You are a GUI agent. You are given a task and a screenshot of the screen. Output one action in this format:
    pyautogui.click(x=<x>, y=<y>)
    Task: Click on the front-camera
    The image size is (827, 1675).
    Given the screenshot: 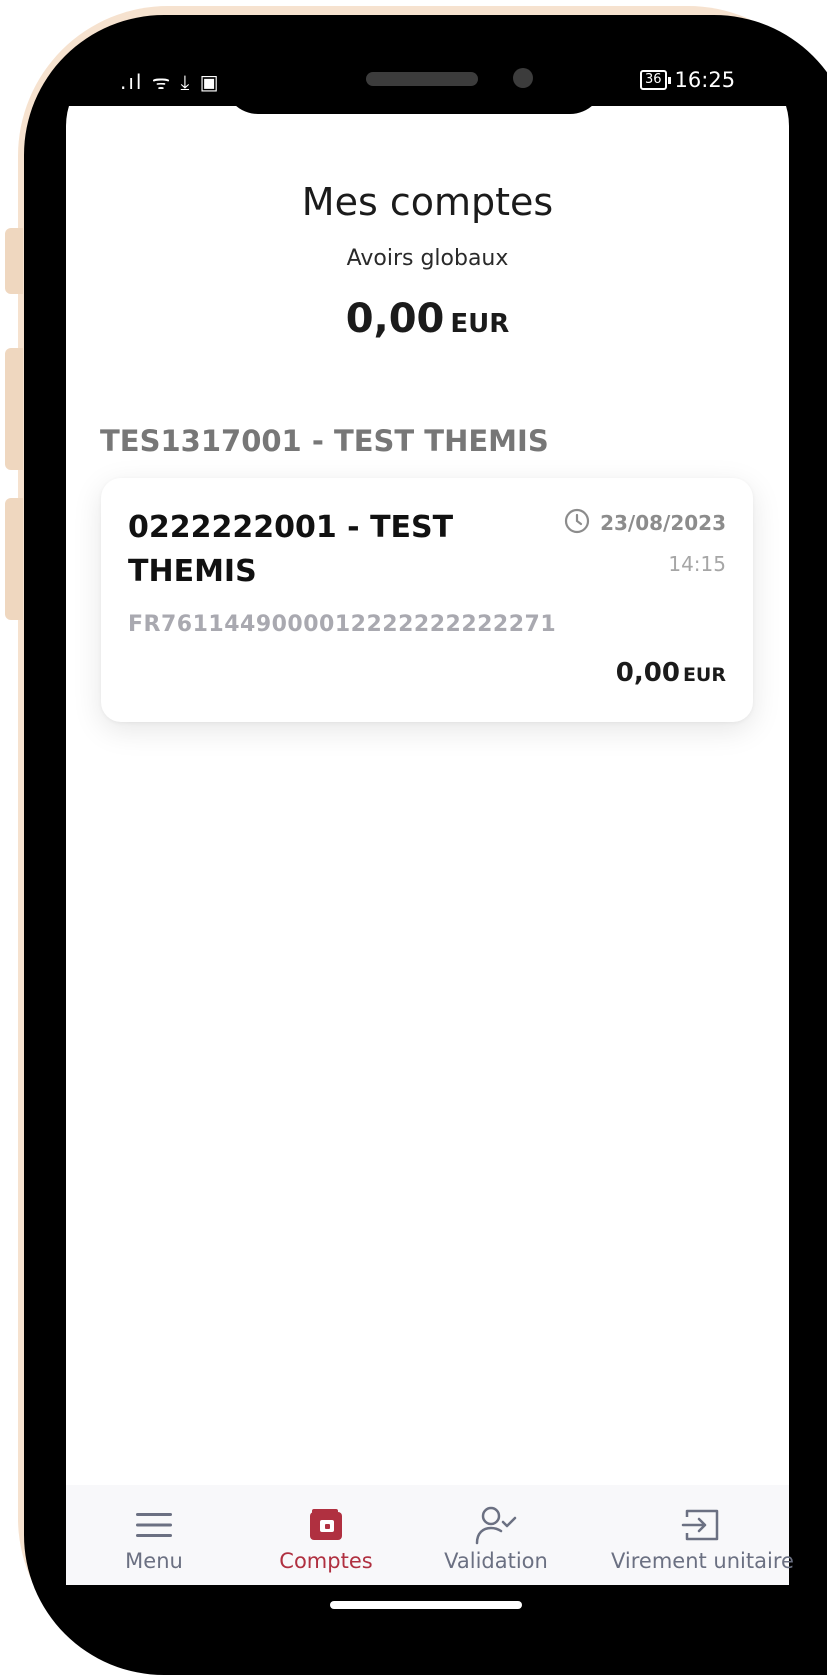 What is the action you would take?
    pyautogui.click(x=523, y=78)
    